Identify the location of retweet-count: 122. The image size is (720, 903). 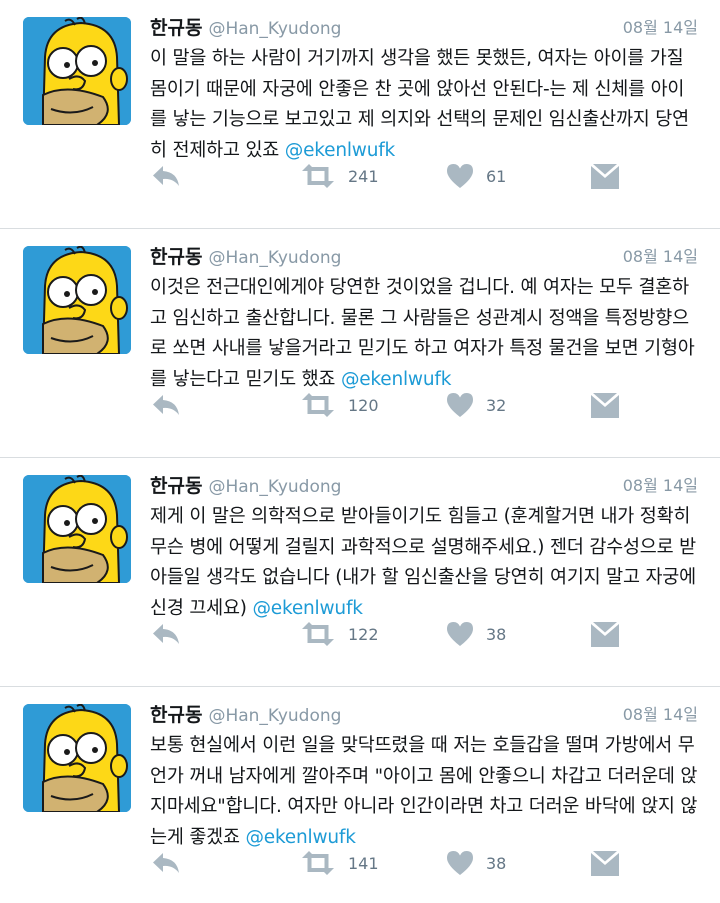
(363, 634).